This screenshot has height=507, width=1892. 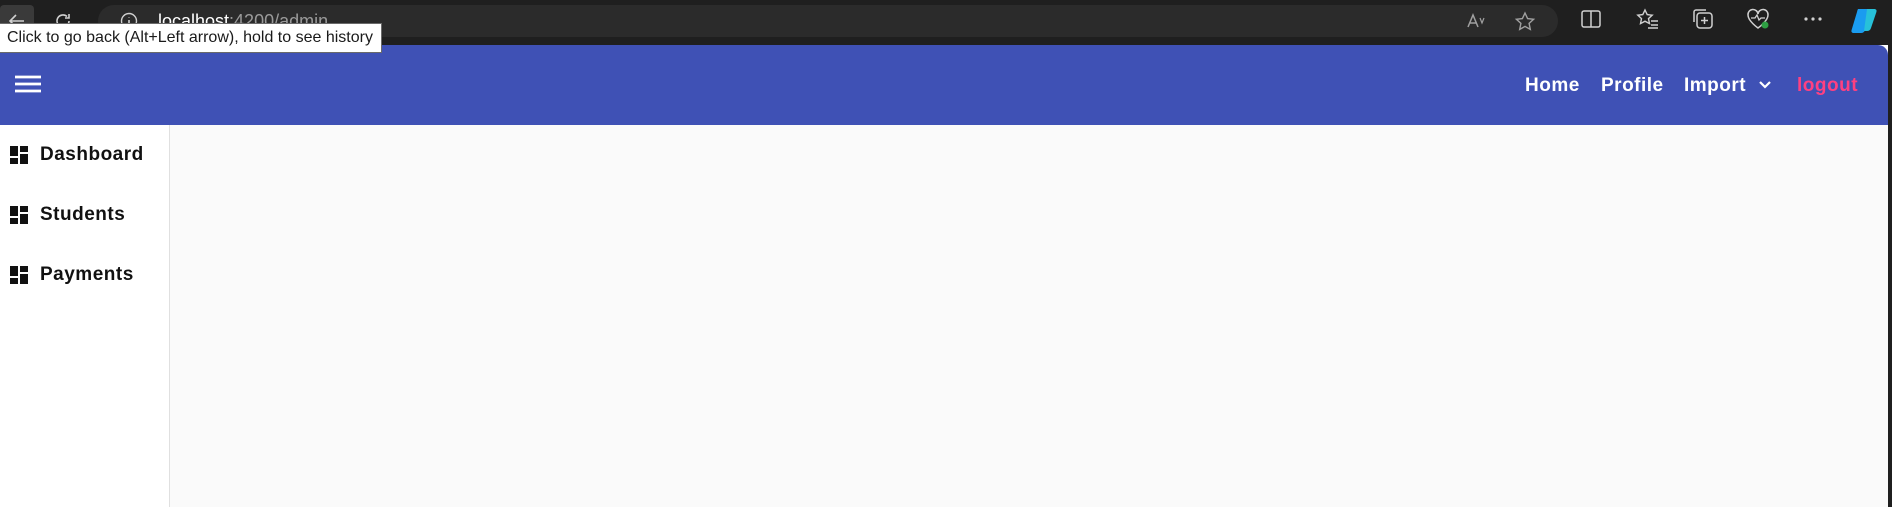 What do you see at coordinates (1648, 19) in the screenshot?
I see `favorites-icon` at bounding box center [1648, 19].